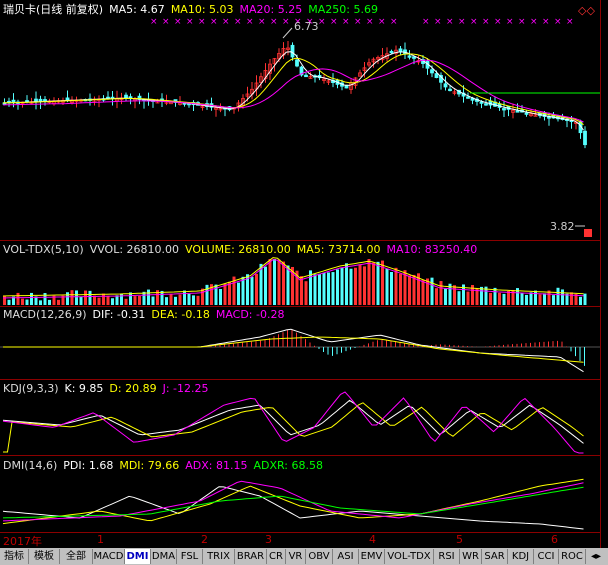  I want to click on tab-fsl: FSL, so click(190, 556).